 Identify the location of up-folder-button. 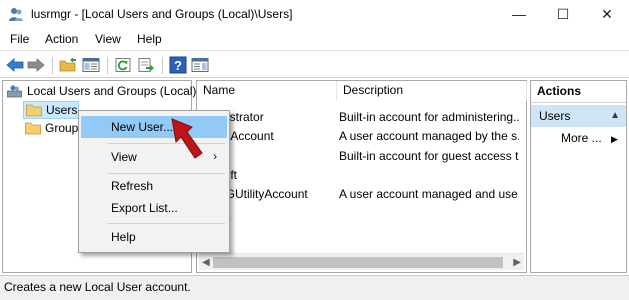
(68, 65).